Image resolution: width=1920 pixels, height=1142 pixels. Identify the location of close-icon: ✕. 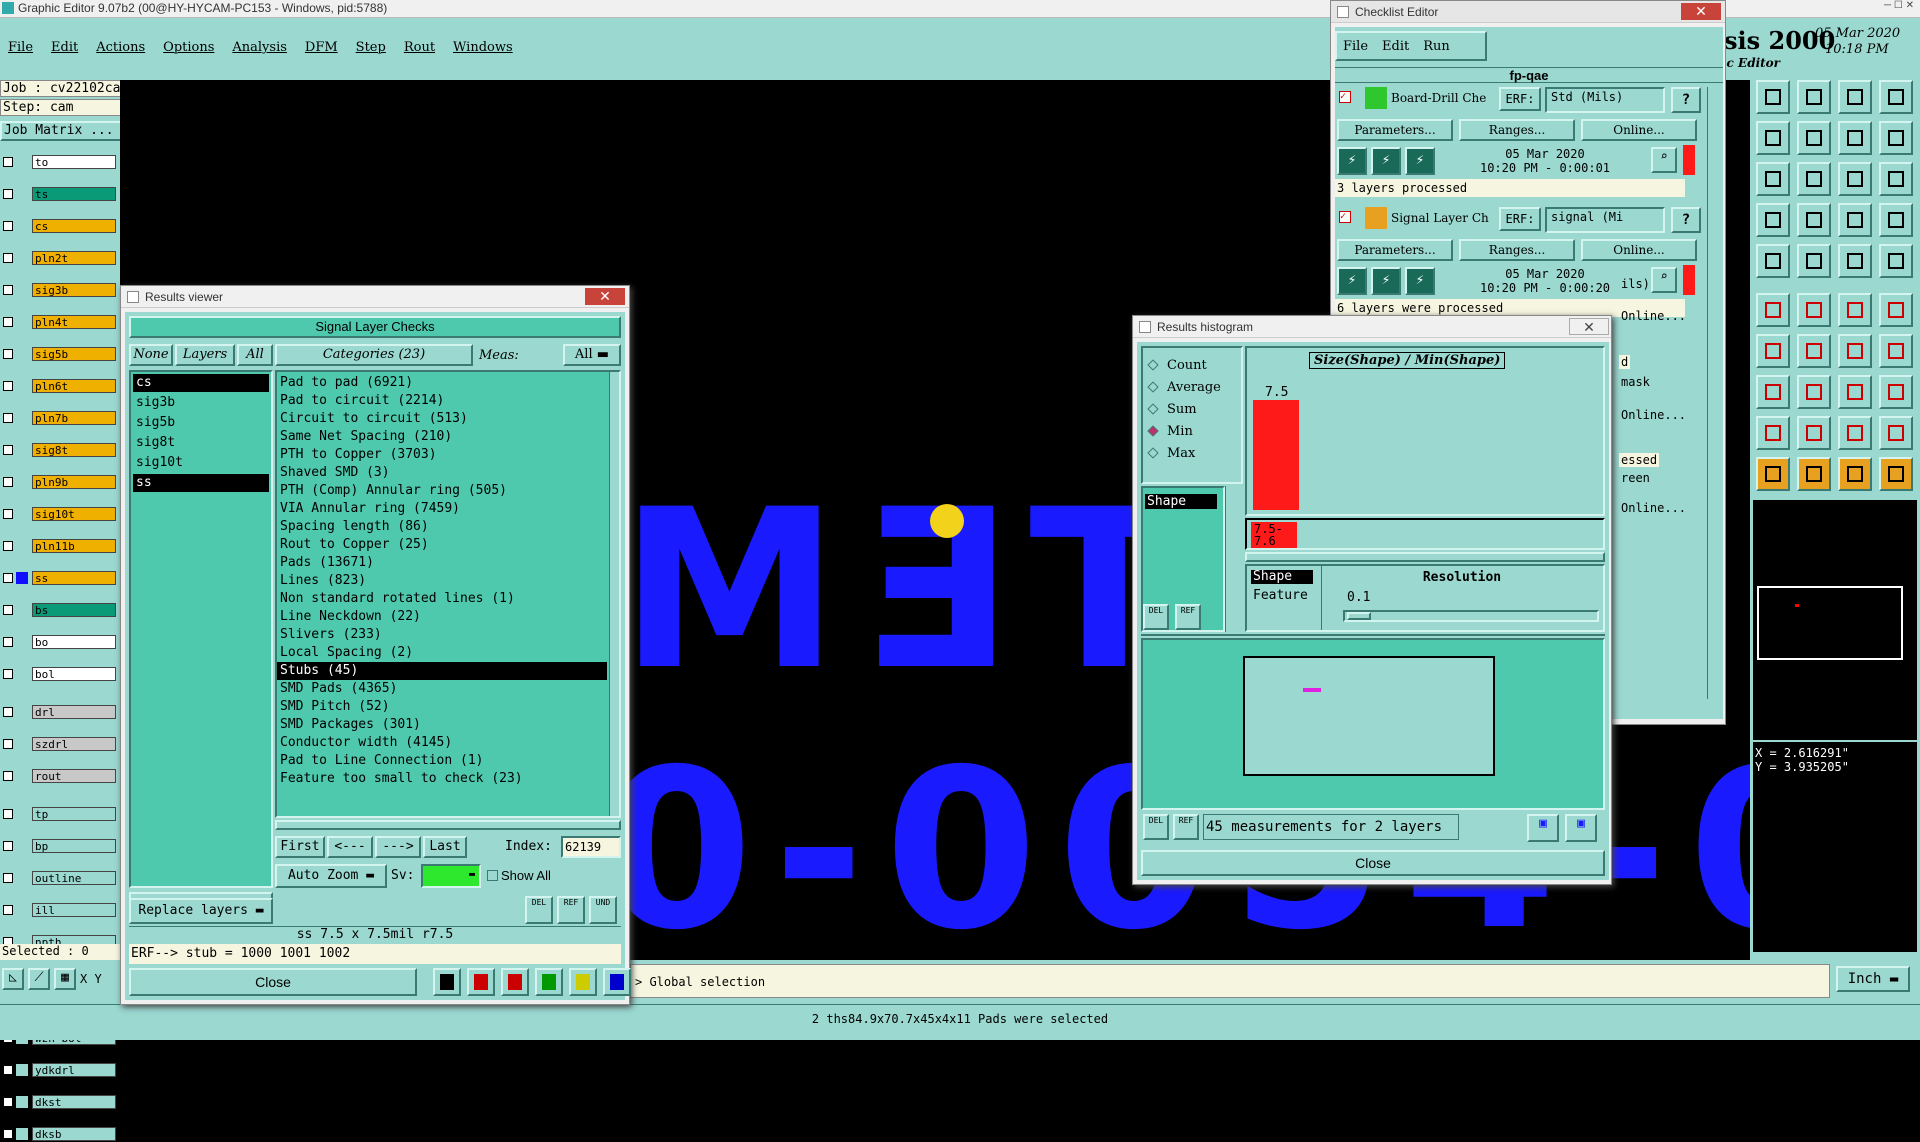
(1589, 326).